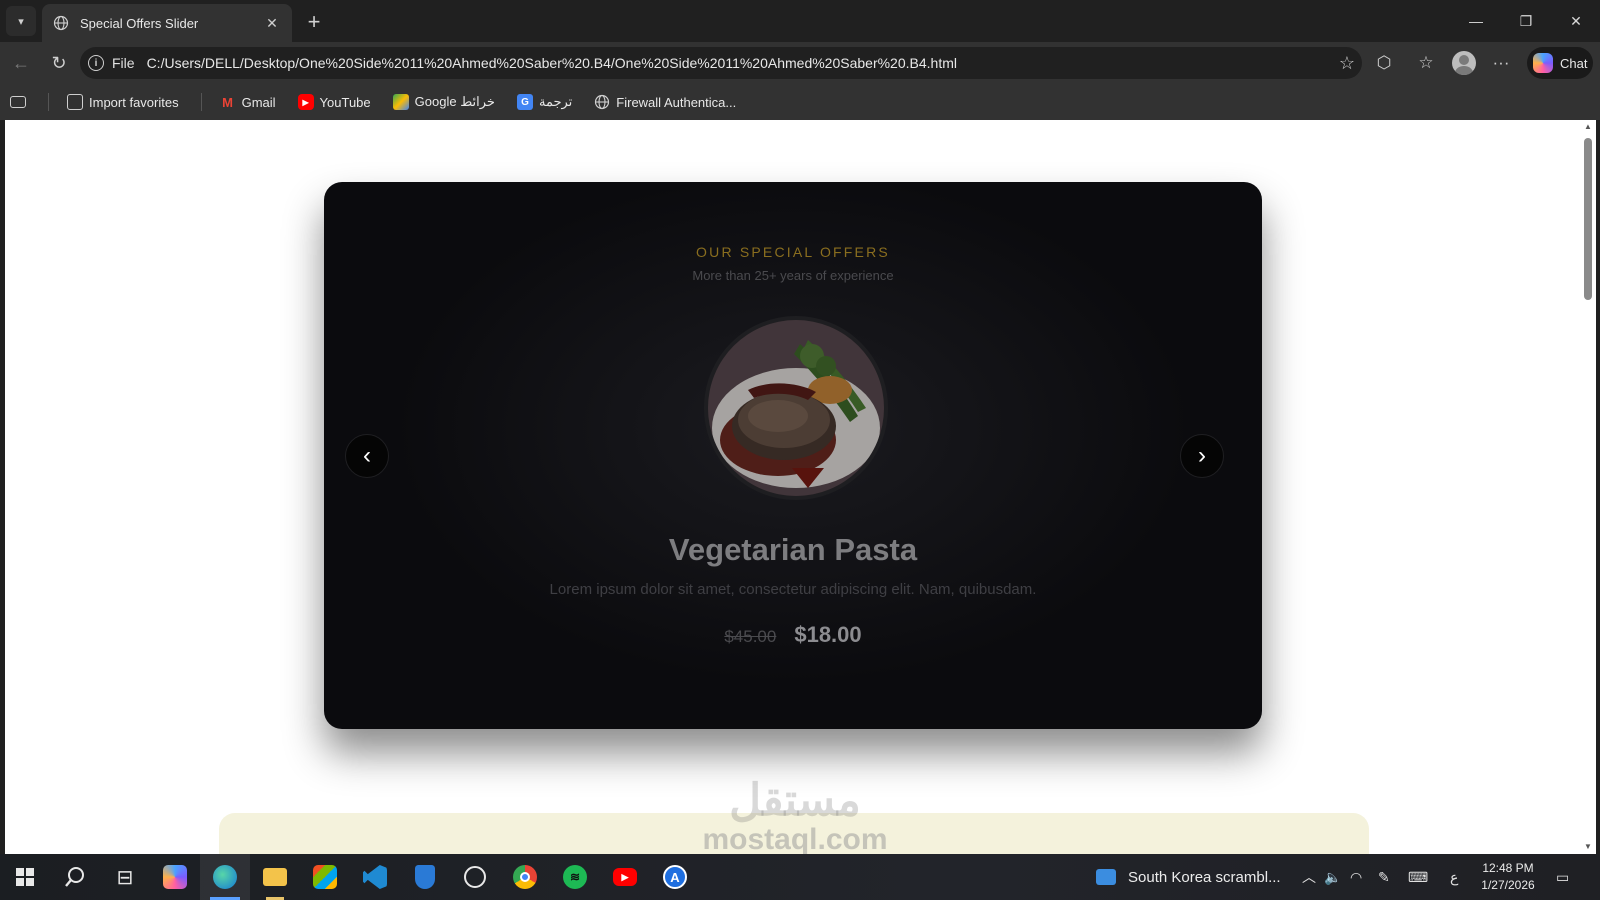 This screenshot has width=1600, height=900. What do you see at coordinates (1347, 63) in the screenshot?
I see `favorite-star-icon: ☆` at bounding box center [1347, 63].